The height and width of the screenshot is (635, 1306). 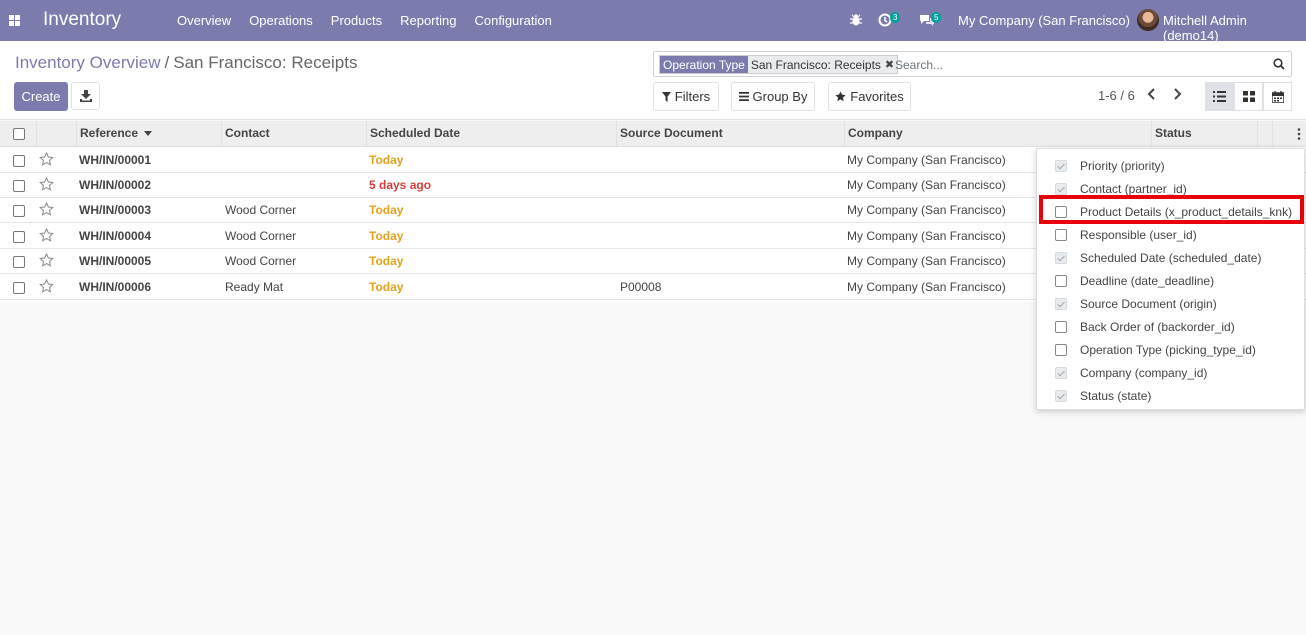 What do you see at coordinates (115, 210) in the screenshot?
I see `row-reference: WH/IN/00003` at bounding box center [115, 210].